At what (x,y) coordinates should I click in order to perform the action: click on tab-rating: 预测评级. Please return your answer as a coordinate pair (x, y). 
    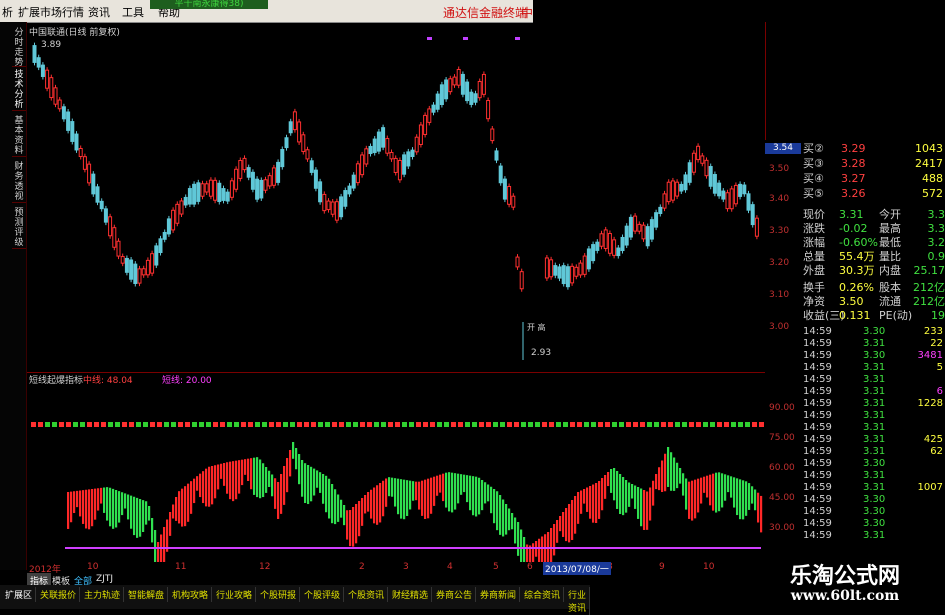
    Looking at the image, I should click on (19, 228).